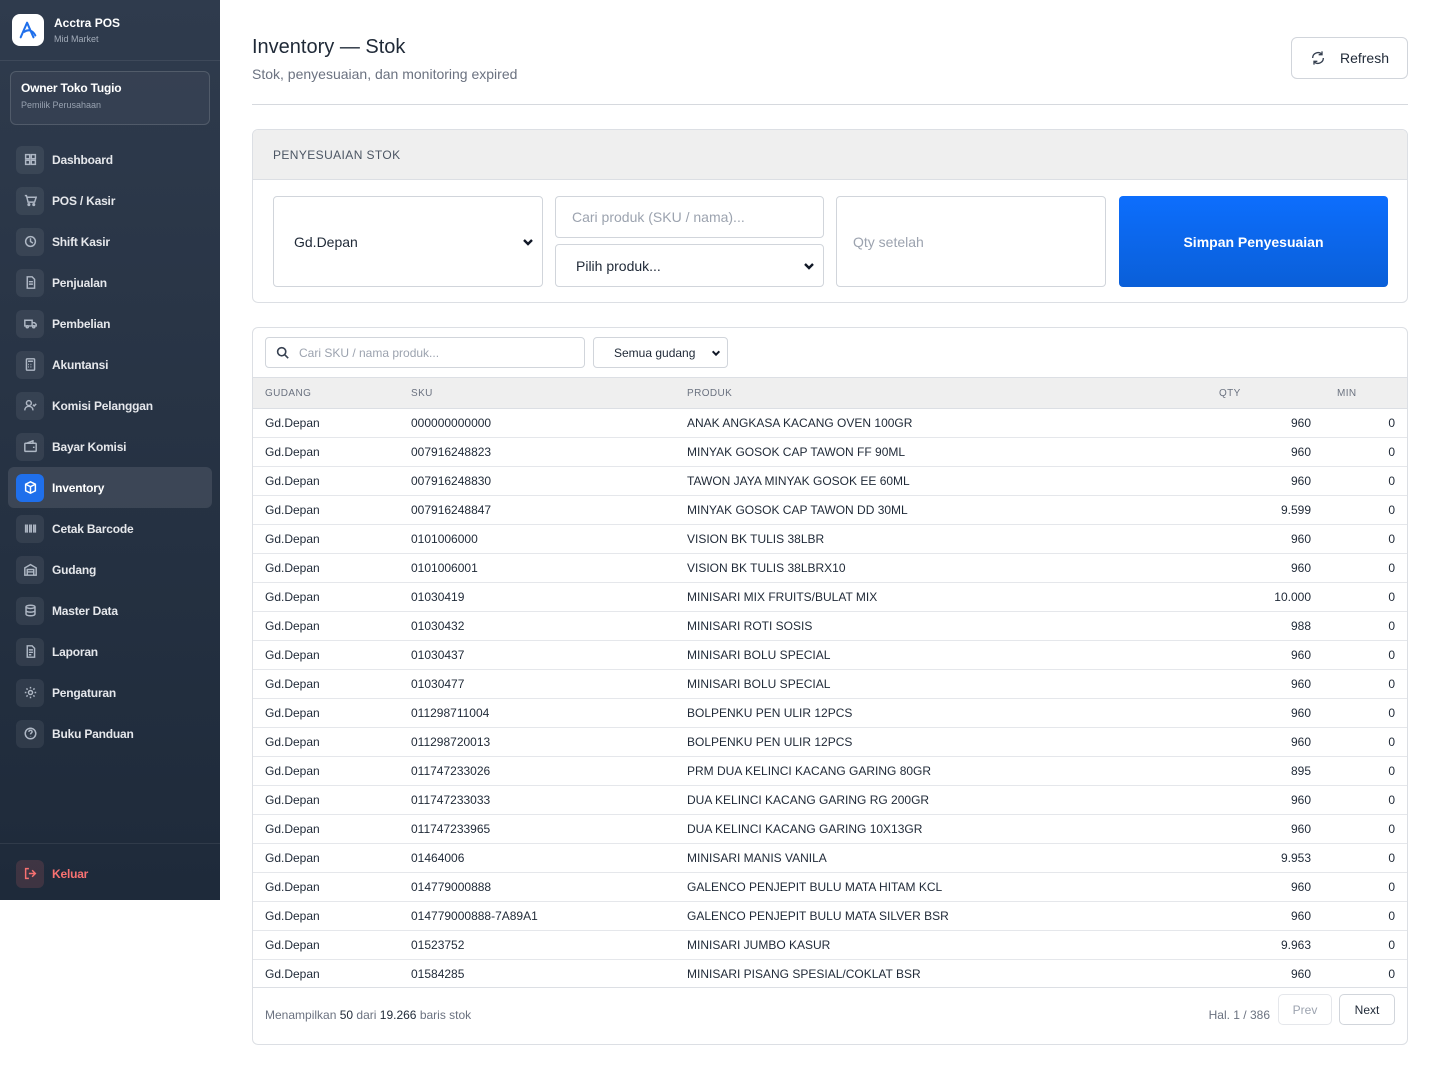  What do you see at coordinates (110, 200) in the screenshot?
I see `sidebar-item-pos: POS / Kasir` at bounding box center [110, 200].